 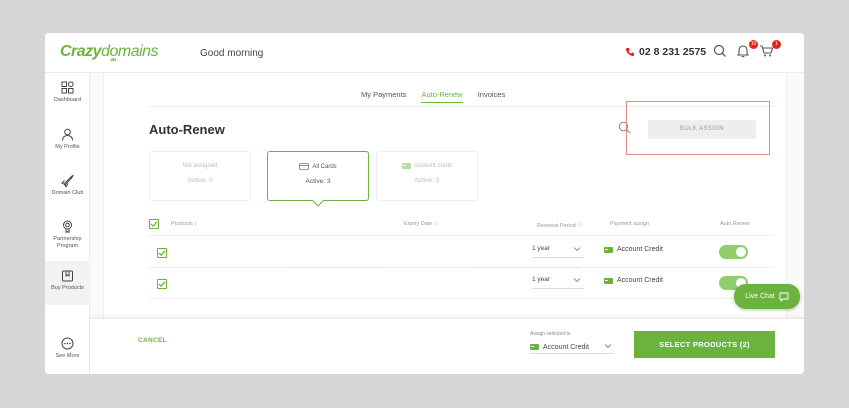 I want to click on sidebar-item-my-profile: My Profile, so click(x=67, y=142).